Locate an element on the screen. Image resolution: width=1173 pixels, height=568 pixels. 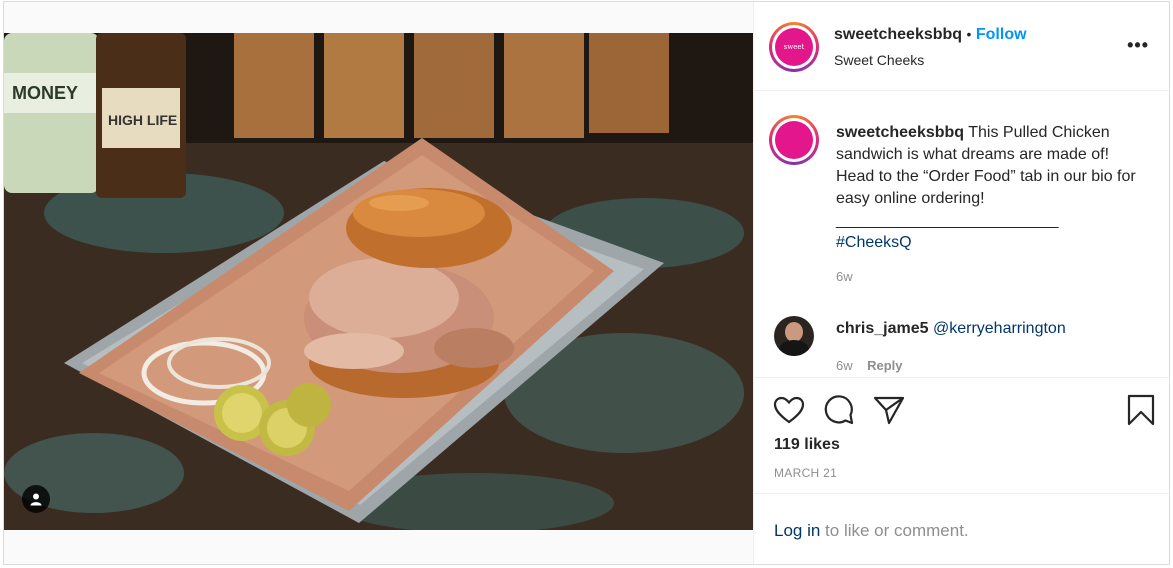
likes-count: 119 likes is located at coordinates (807, 445).